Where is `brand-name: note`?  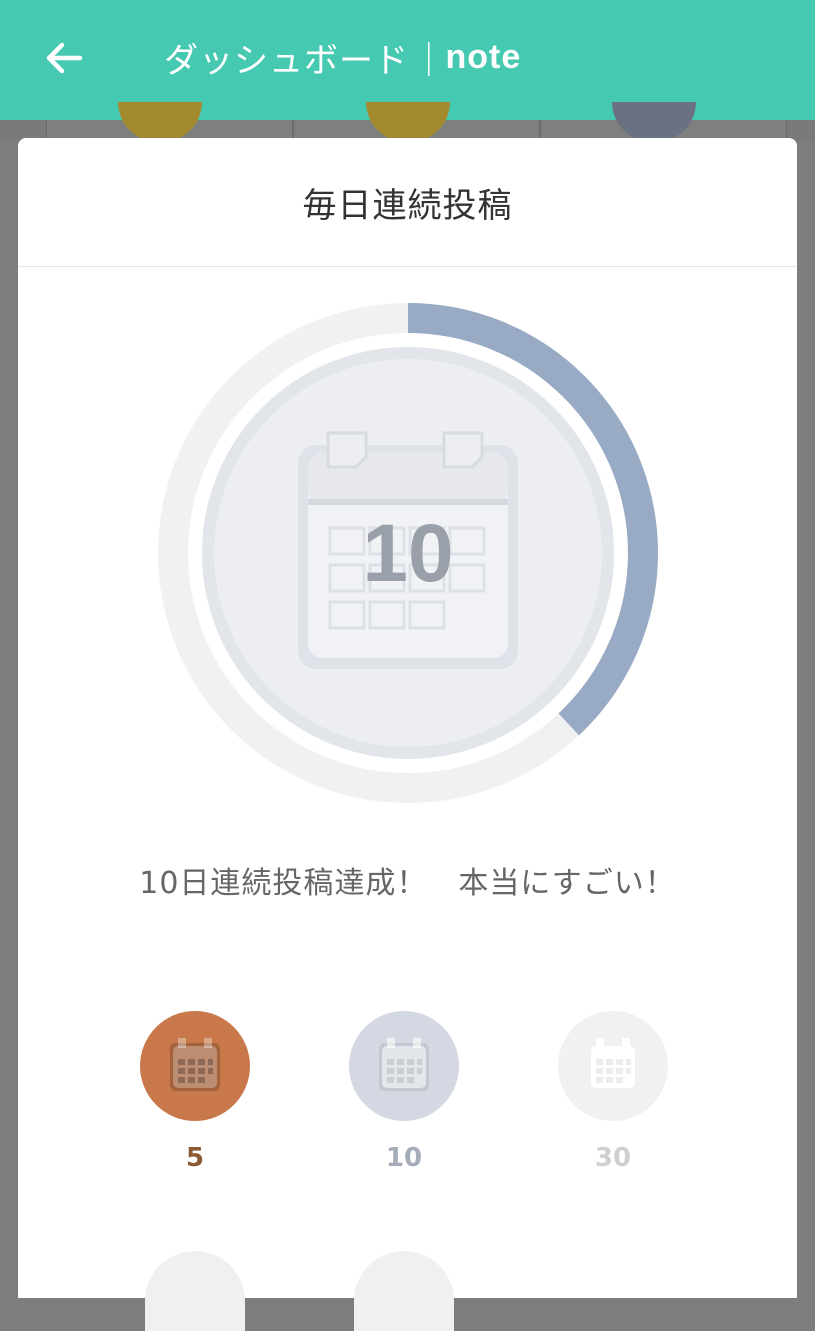
brand-name: note is located at coordinates (483, 56).